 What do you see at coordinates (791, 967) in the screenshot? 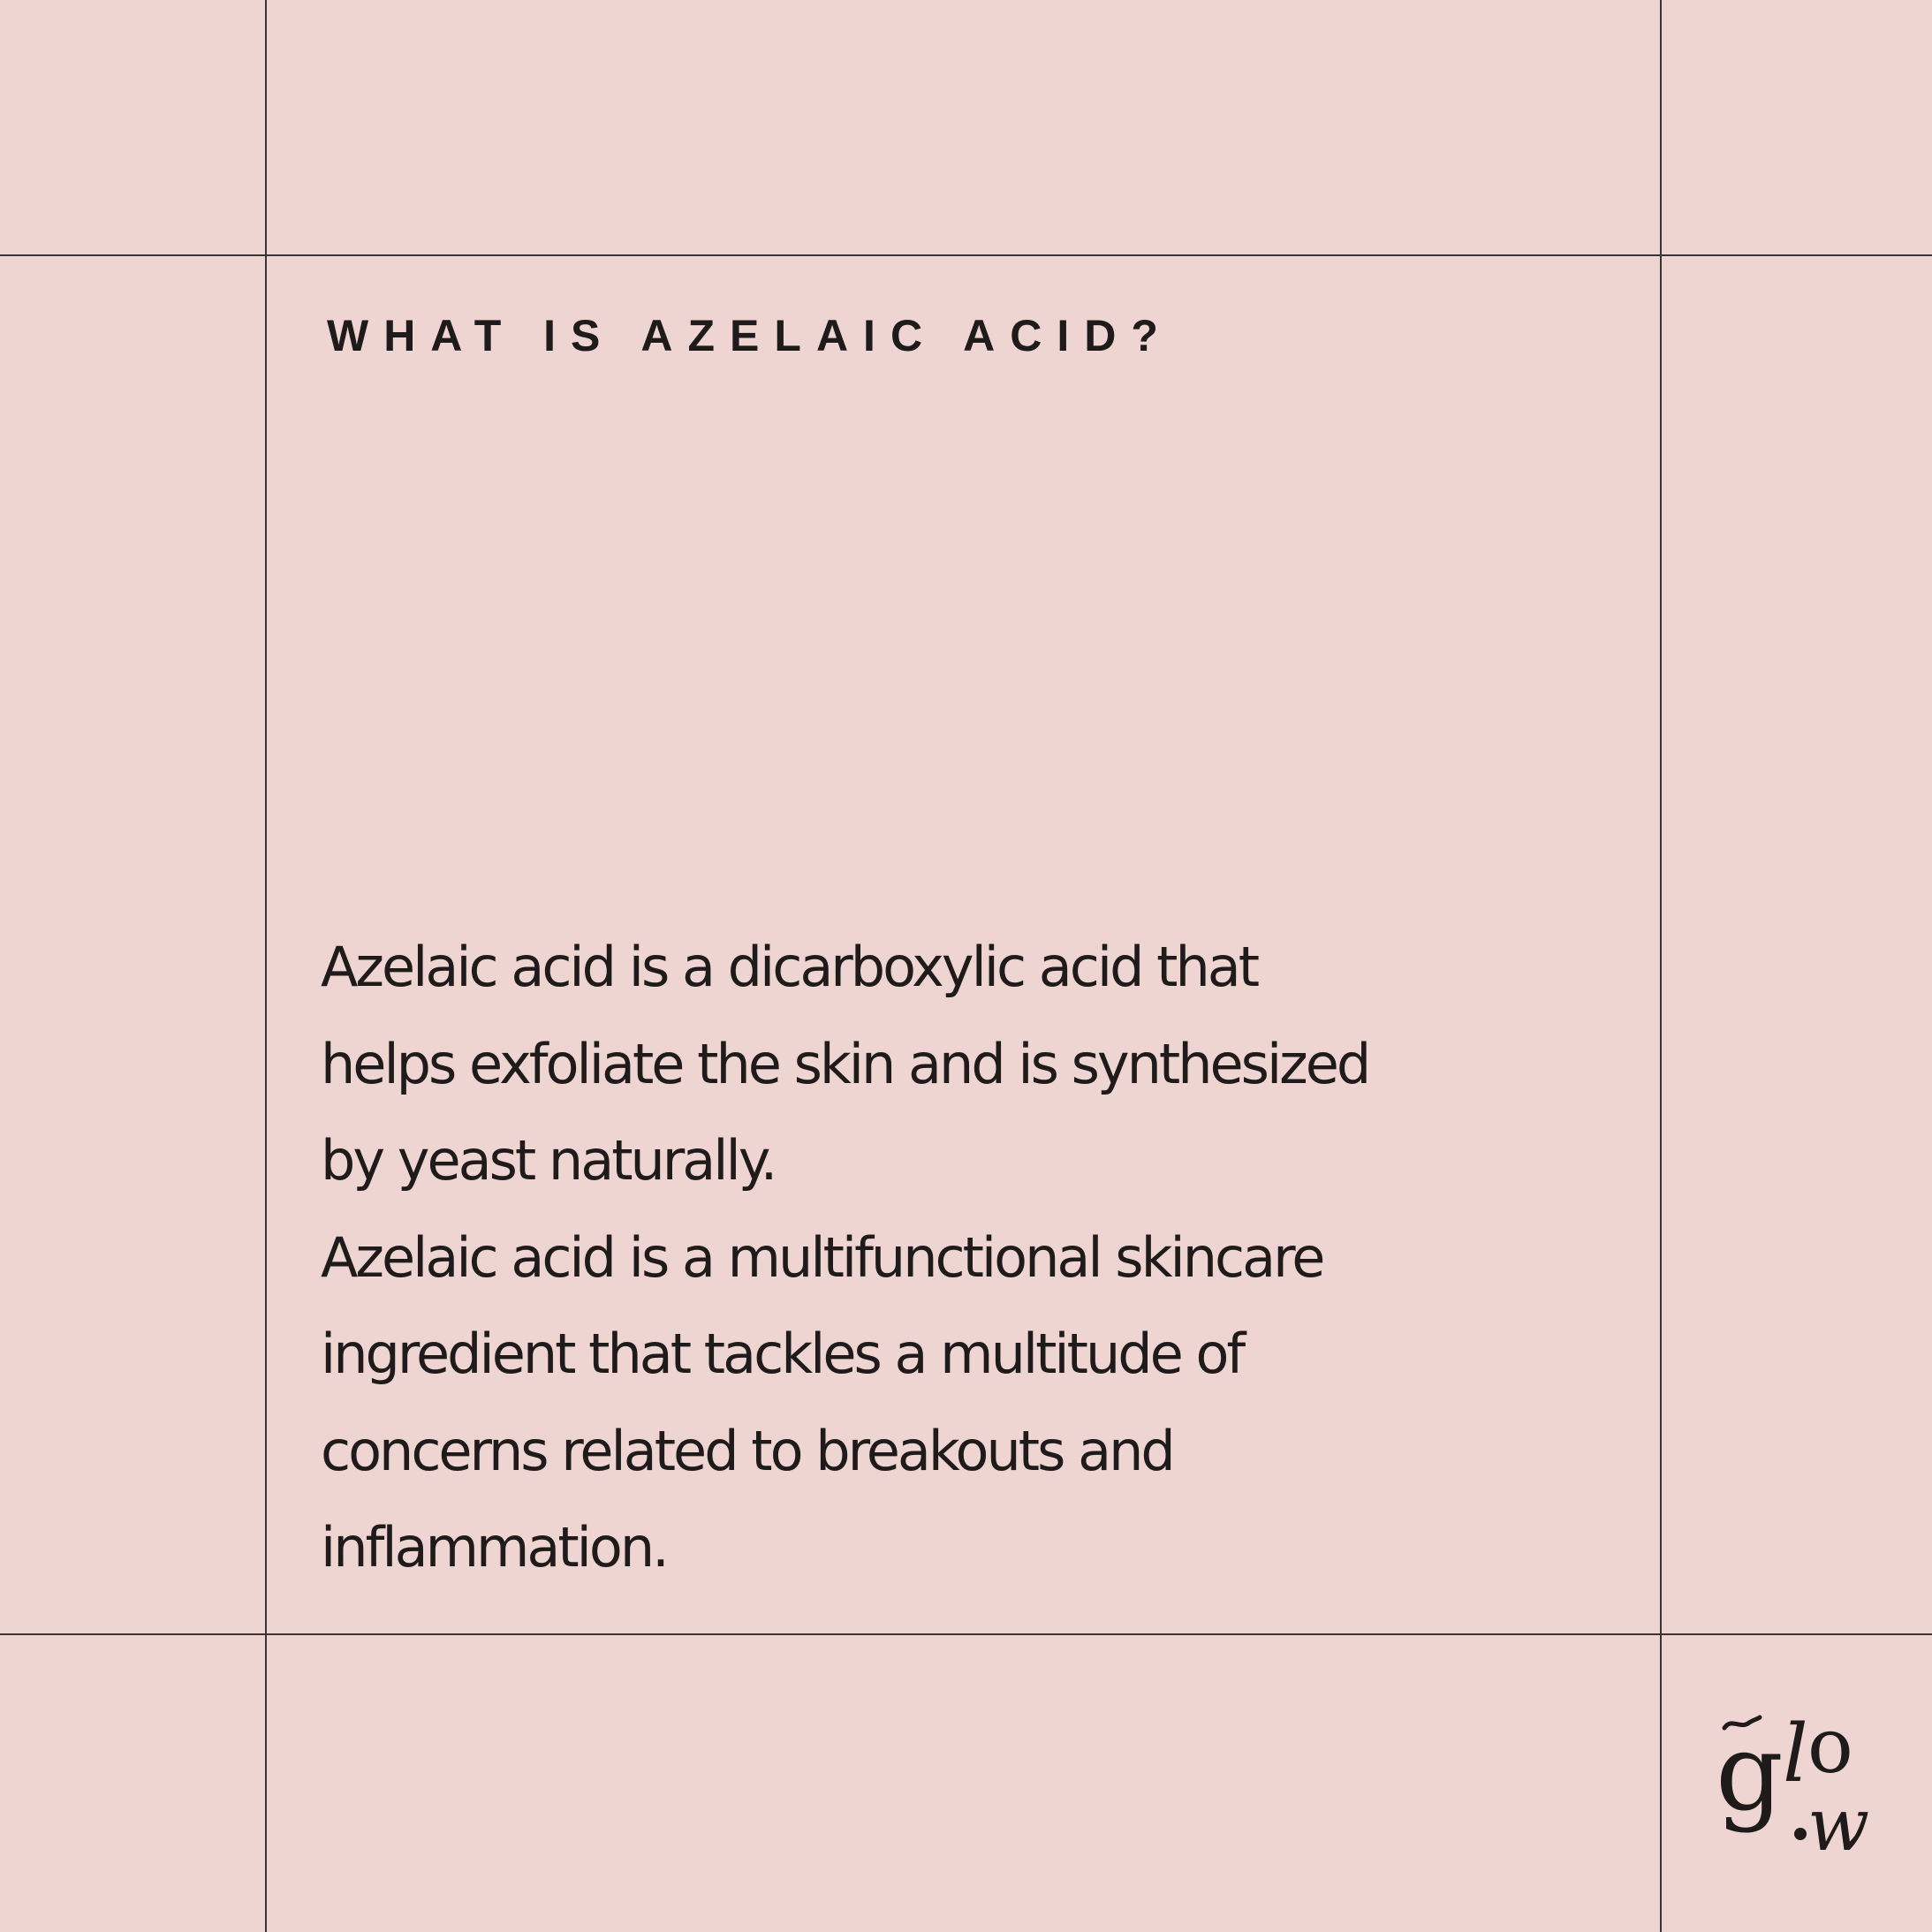
I see `body-line: Azelaic acid is a dicarboxylic acid that` at bounding box center [791, 967].